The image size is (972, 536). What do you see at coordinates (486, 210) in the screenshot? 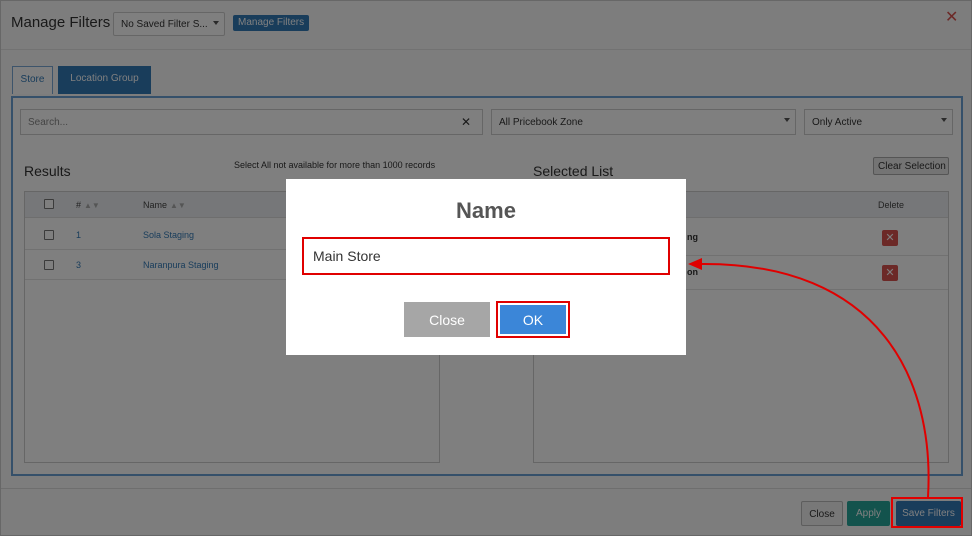
I see `dialog-title: Name` at bounding box center [486, 210].